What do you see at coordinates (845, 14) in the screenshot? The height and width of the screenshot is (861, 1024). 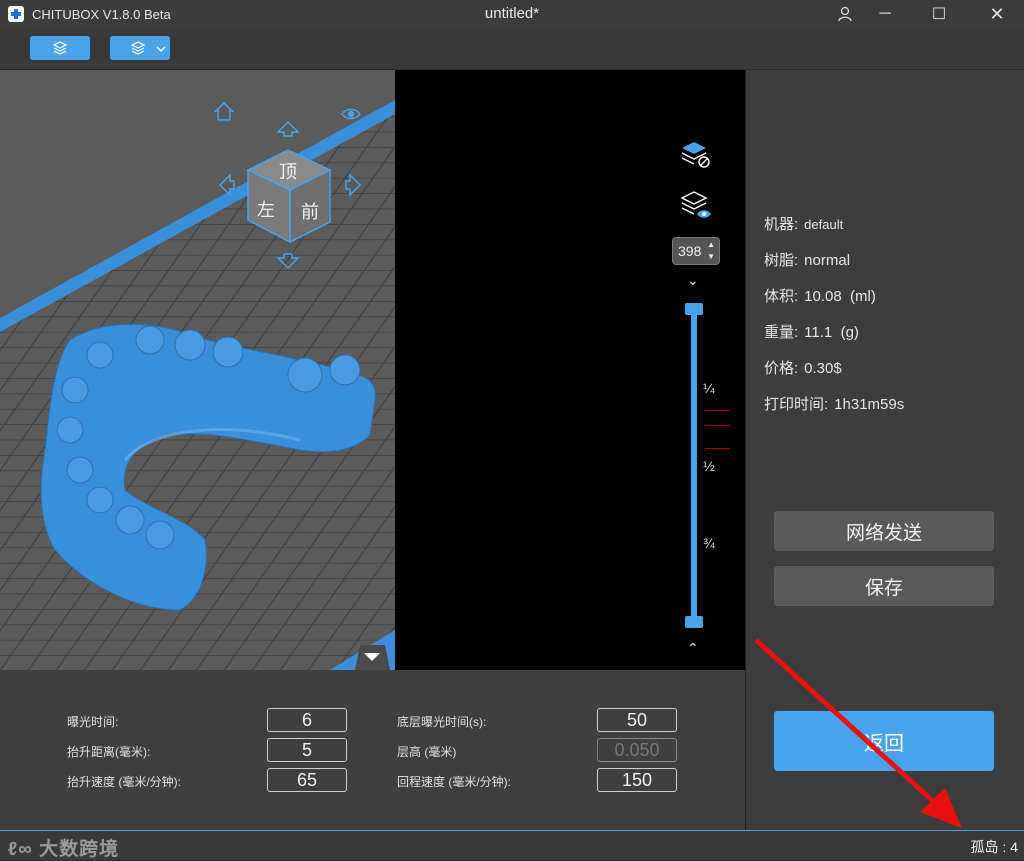 I see `user-icon` at bounding box center [845, 14].